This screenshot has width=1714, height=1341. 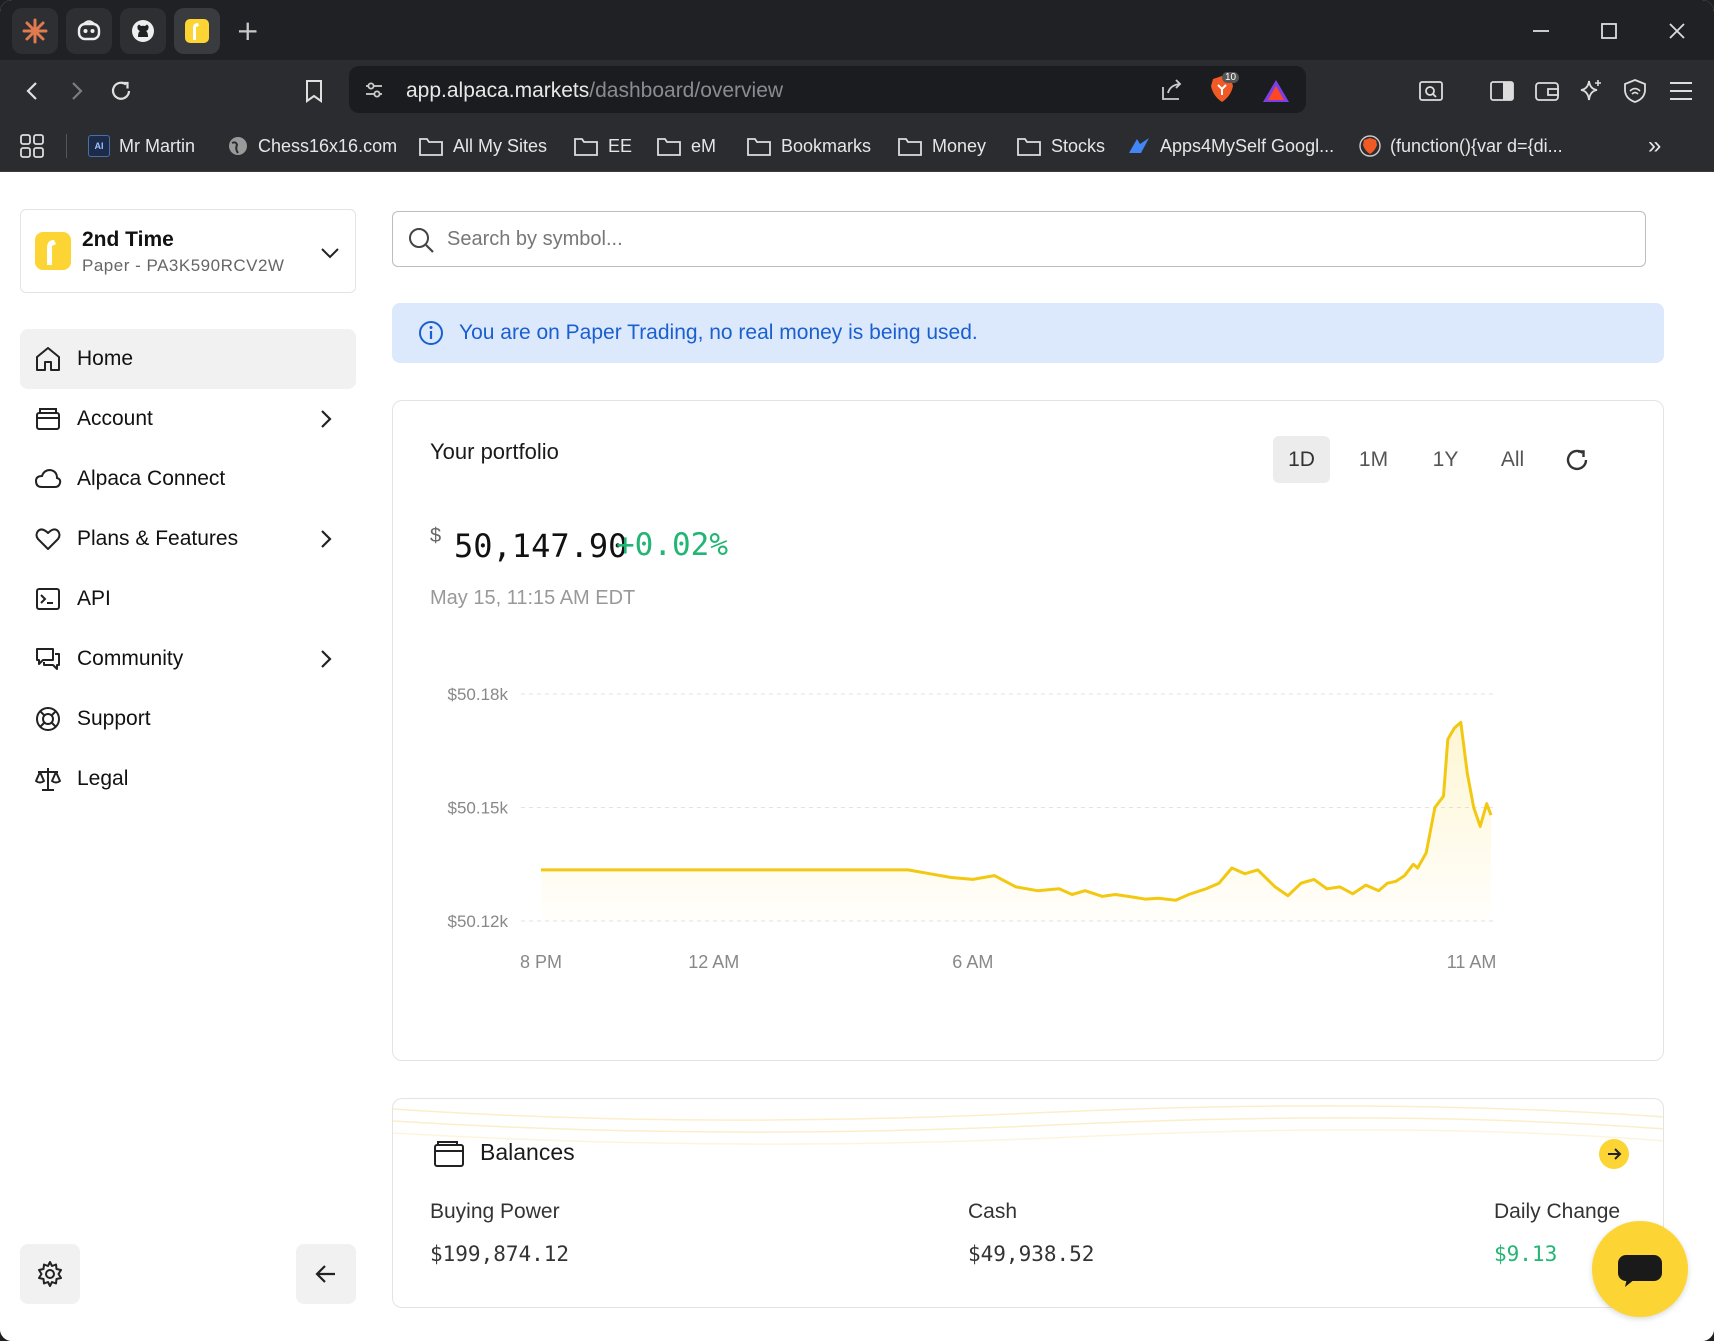 What do you see at coordinates (1577, 459) in the screenshot?
I see `refresh-button` at bounding box center [1577, 459].